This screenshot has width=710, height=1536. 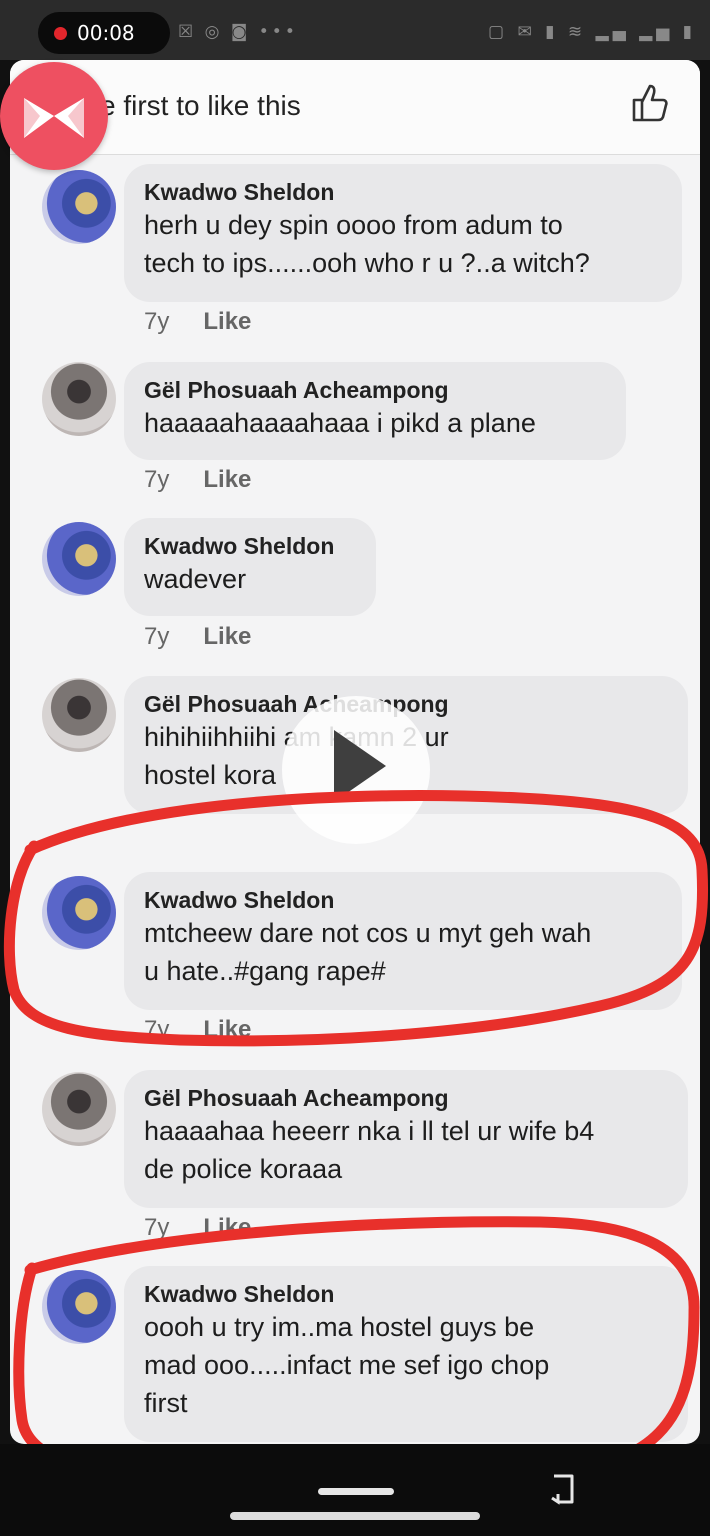 I want to click on comment-bubble: Kwadwo Sheldon wadever, so click(x=250, y=567).